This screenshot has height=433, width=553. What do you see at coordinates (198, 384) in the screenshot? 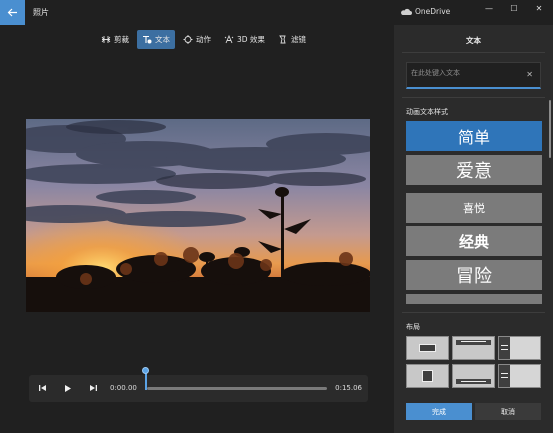
I see `playback-controls: 0:00.00 0:15.06` at bounding box center [198, 384].